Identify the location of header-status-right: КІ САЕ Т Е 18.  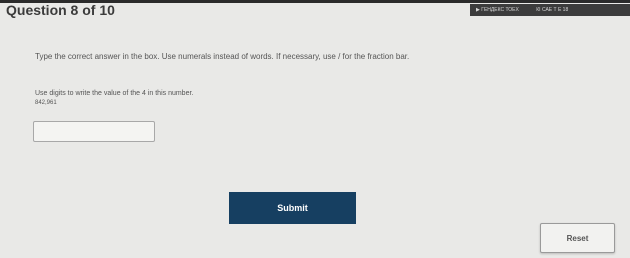
(552, 10).